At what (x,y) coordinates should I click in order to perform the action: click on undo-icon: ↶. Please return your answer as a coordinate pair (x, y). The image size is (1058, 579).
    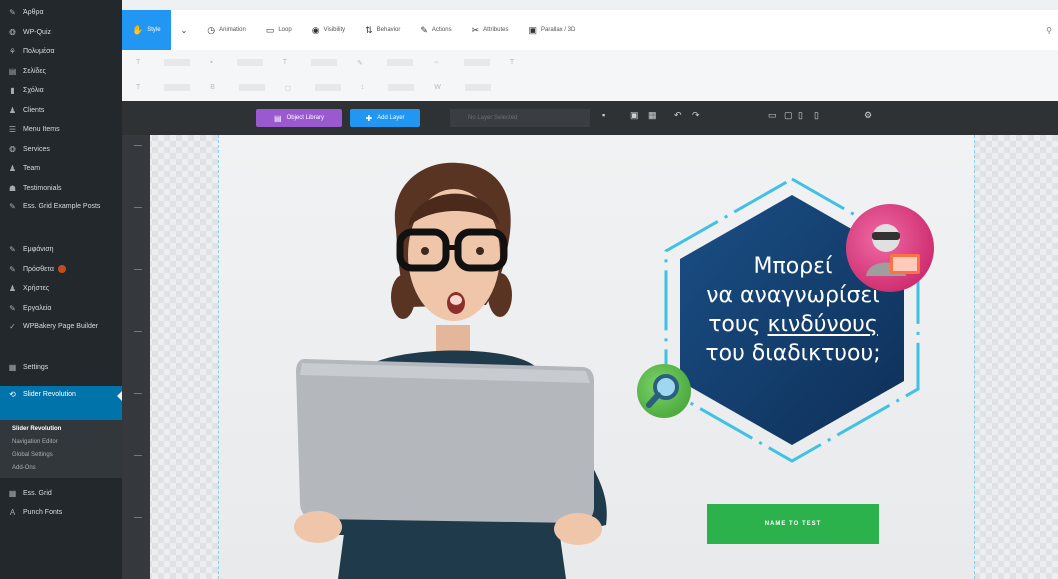
    Looking at the image, I should click on (678, 115).